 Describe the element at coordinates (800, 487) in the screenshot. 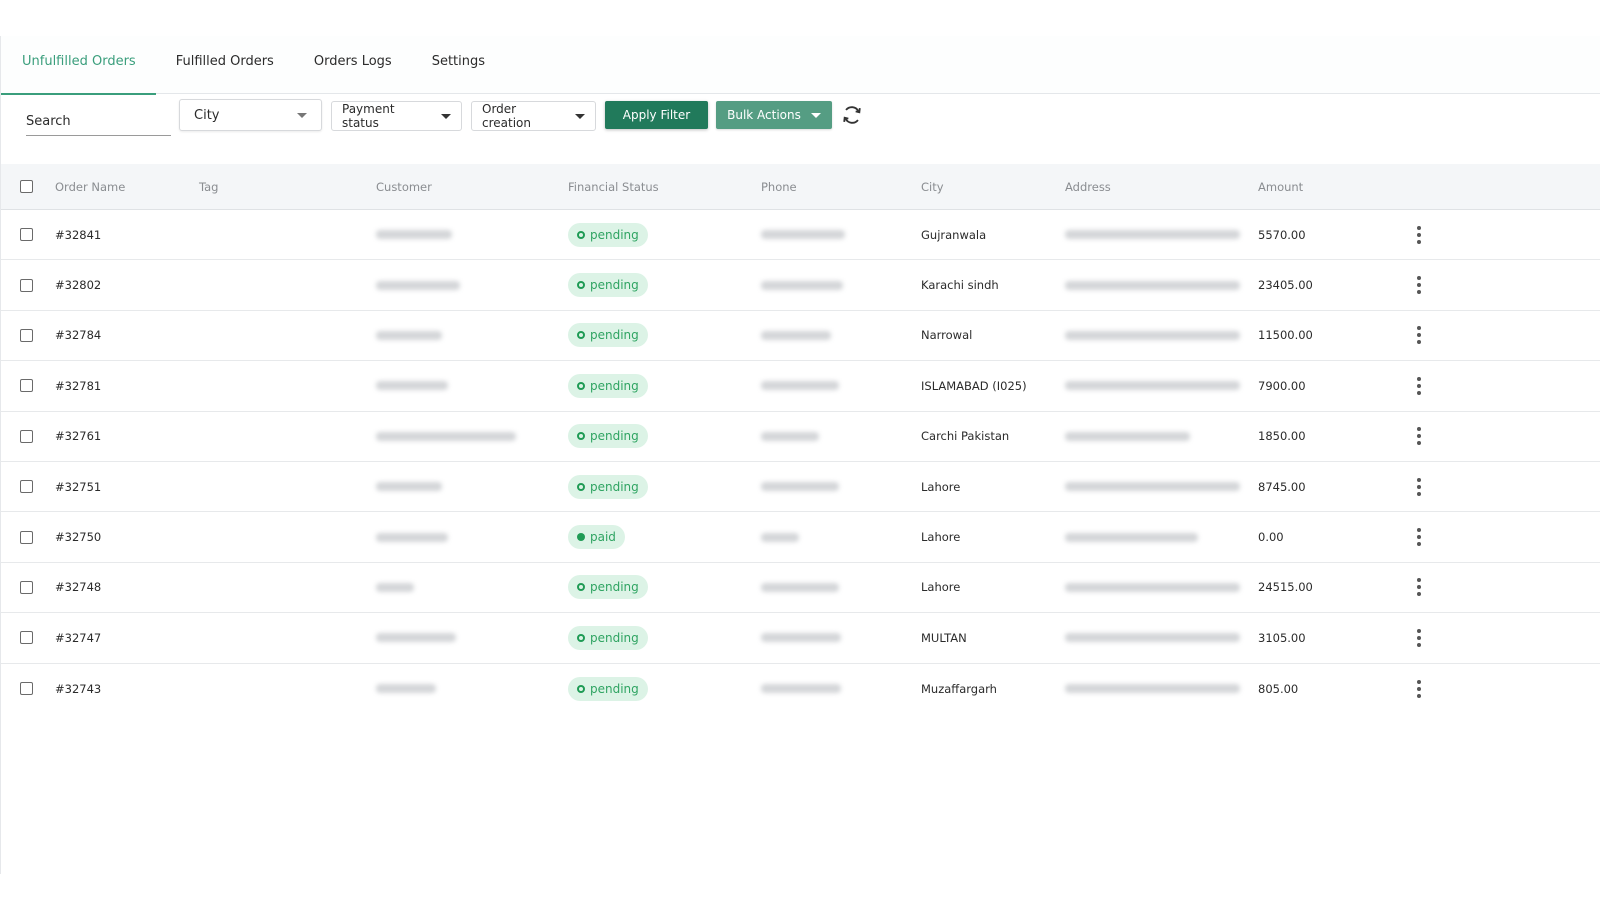

I see `table-row: #32751 pending Lahore 8745.00` at that location.